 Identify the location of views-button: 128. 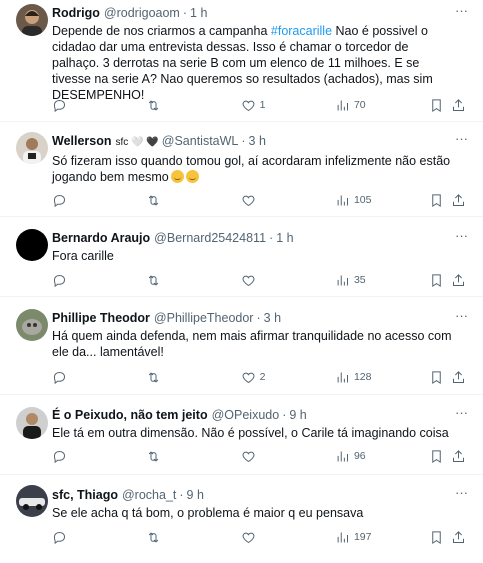
(382, 377).